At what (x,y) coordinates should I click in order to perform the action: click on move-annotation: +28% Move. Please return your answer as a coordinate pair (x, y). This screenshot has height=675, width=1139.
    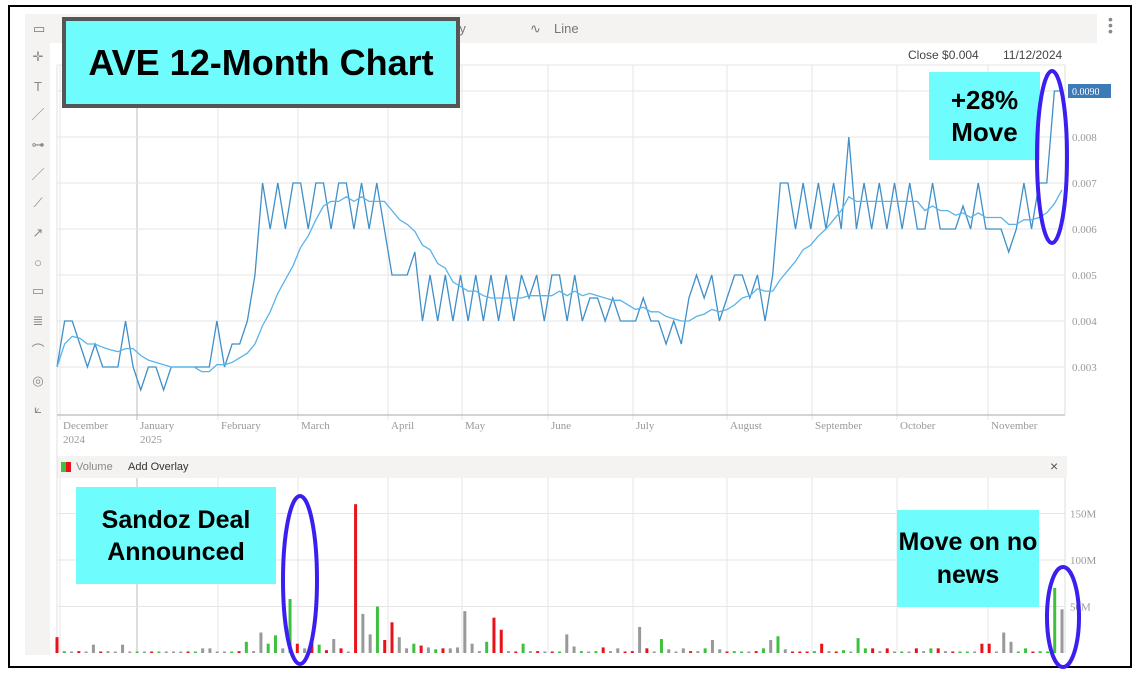
    Looking at the image, I should click on (984, 116).